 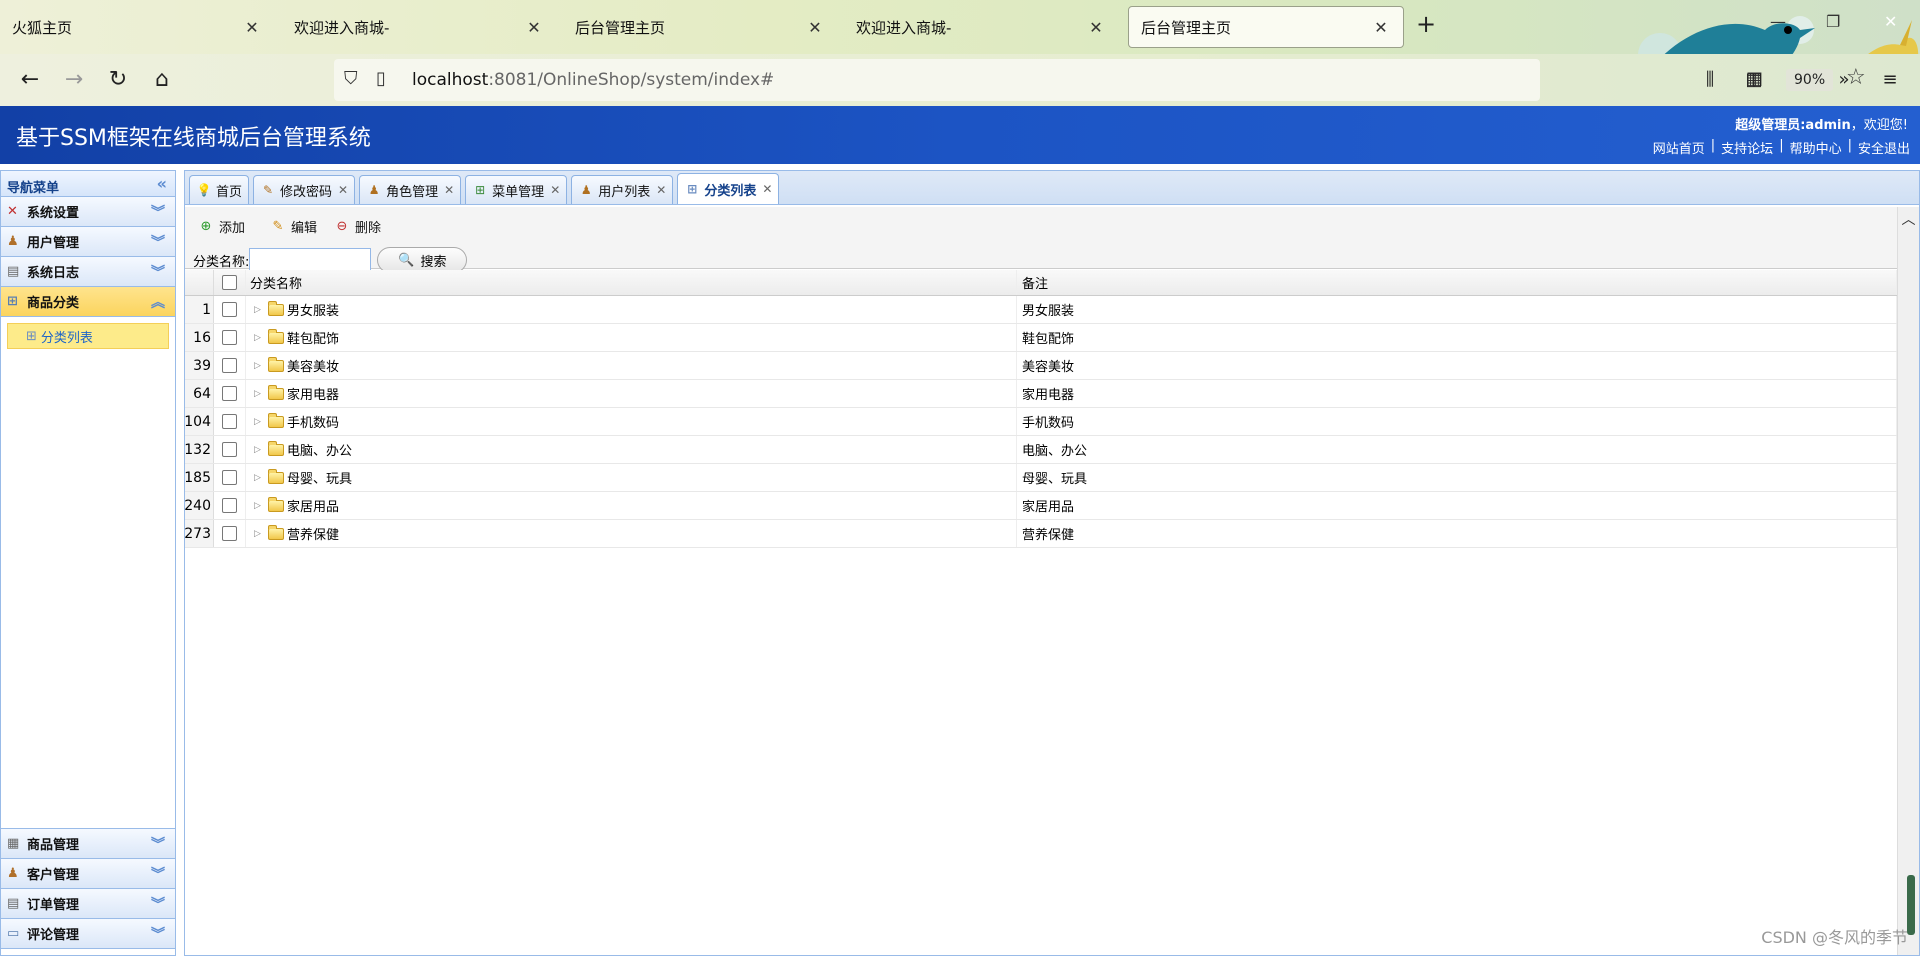 I want to click on new-tab-icon: +, so click(x=1426, y=24).